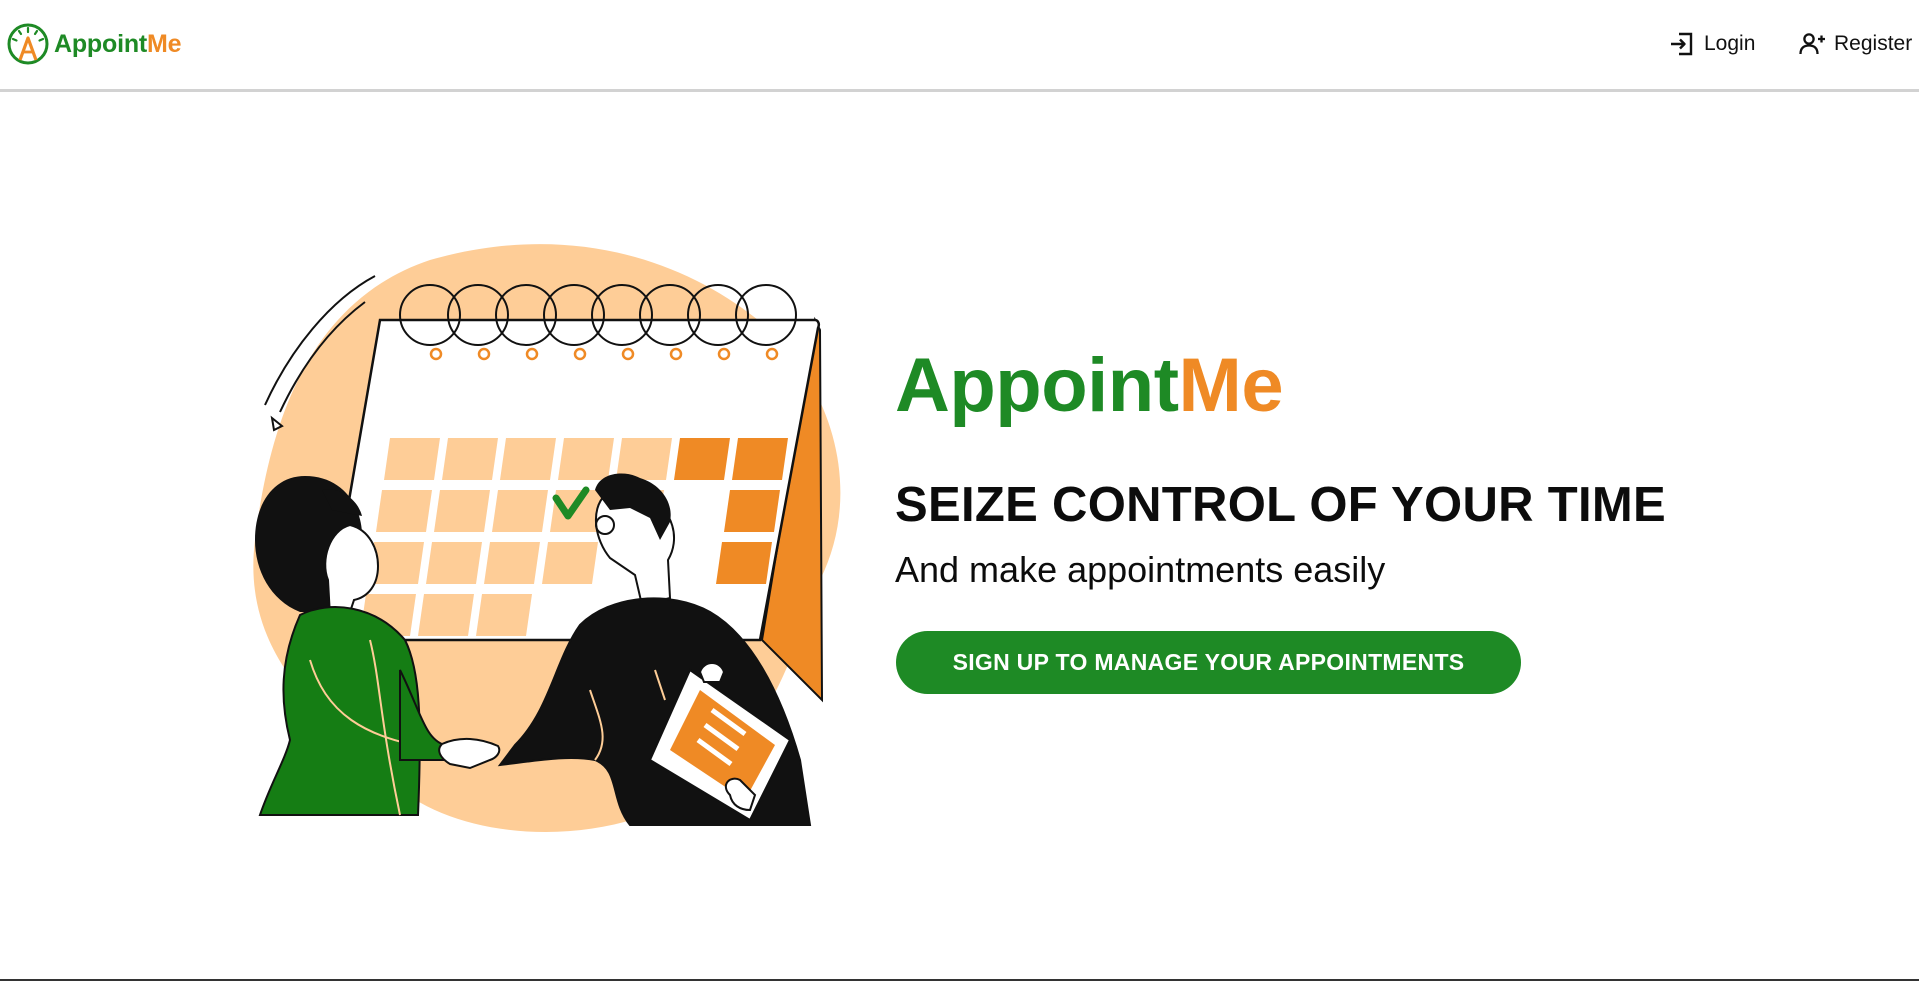  I want to click on brand-home-link: AppointMe, so click(94, 44).